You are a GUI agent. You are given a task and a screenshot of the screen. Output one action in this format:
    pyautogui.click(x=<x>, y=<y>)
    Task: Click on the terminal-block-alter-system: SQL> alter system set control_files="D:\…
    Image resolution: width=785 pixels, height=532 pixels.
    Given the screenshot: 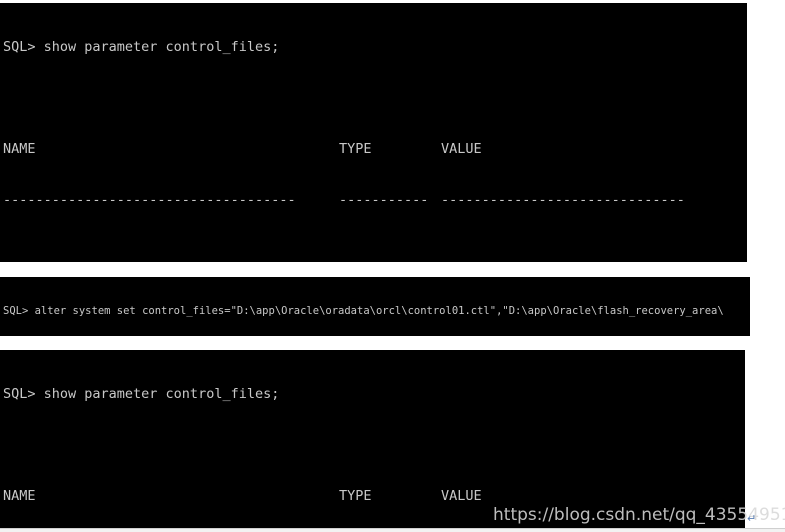 What is the action you would take?
    pyautogui.click(x=375, y=306)
    